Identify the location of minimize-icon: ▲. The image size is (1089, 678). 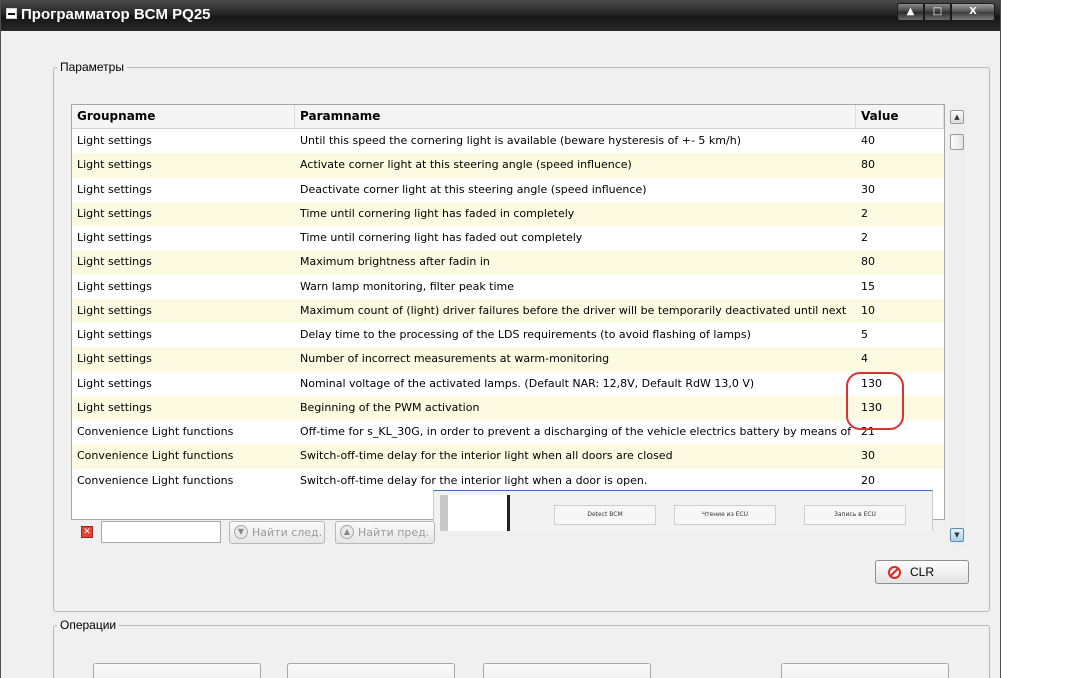
(910, 11).